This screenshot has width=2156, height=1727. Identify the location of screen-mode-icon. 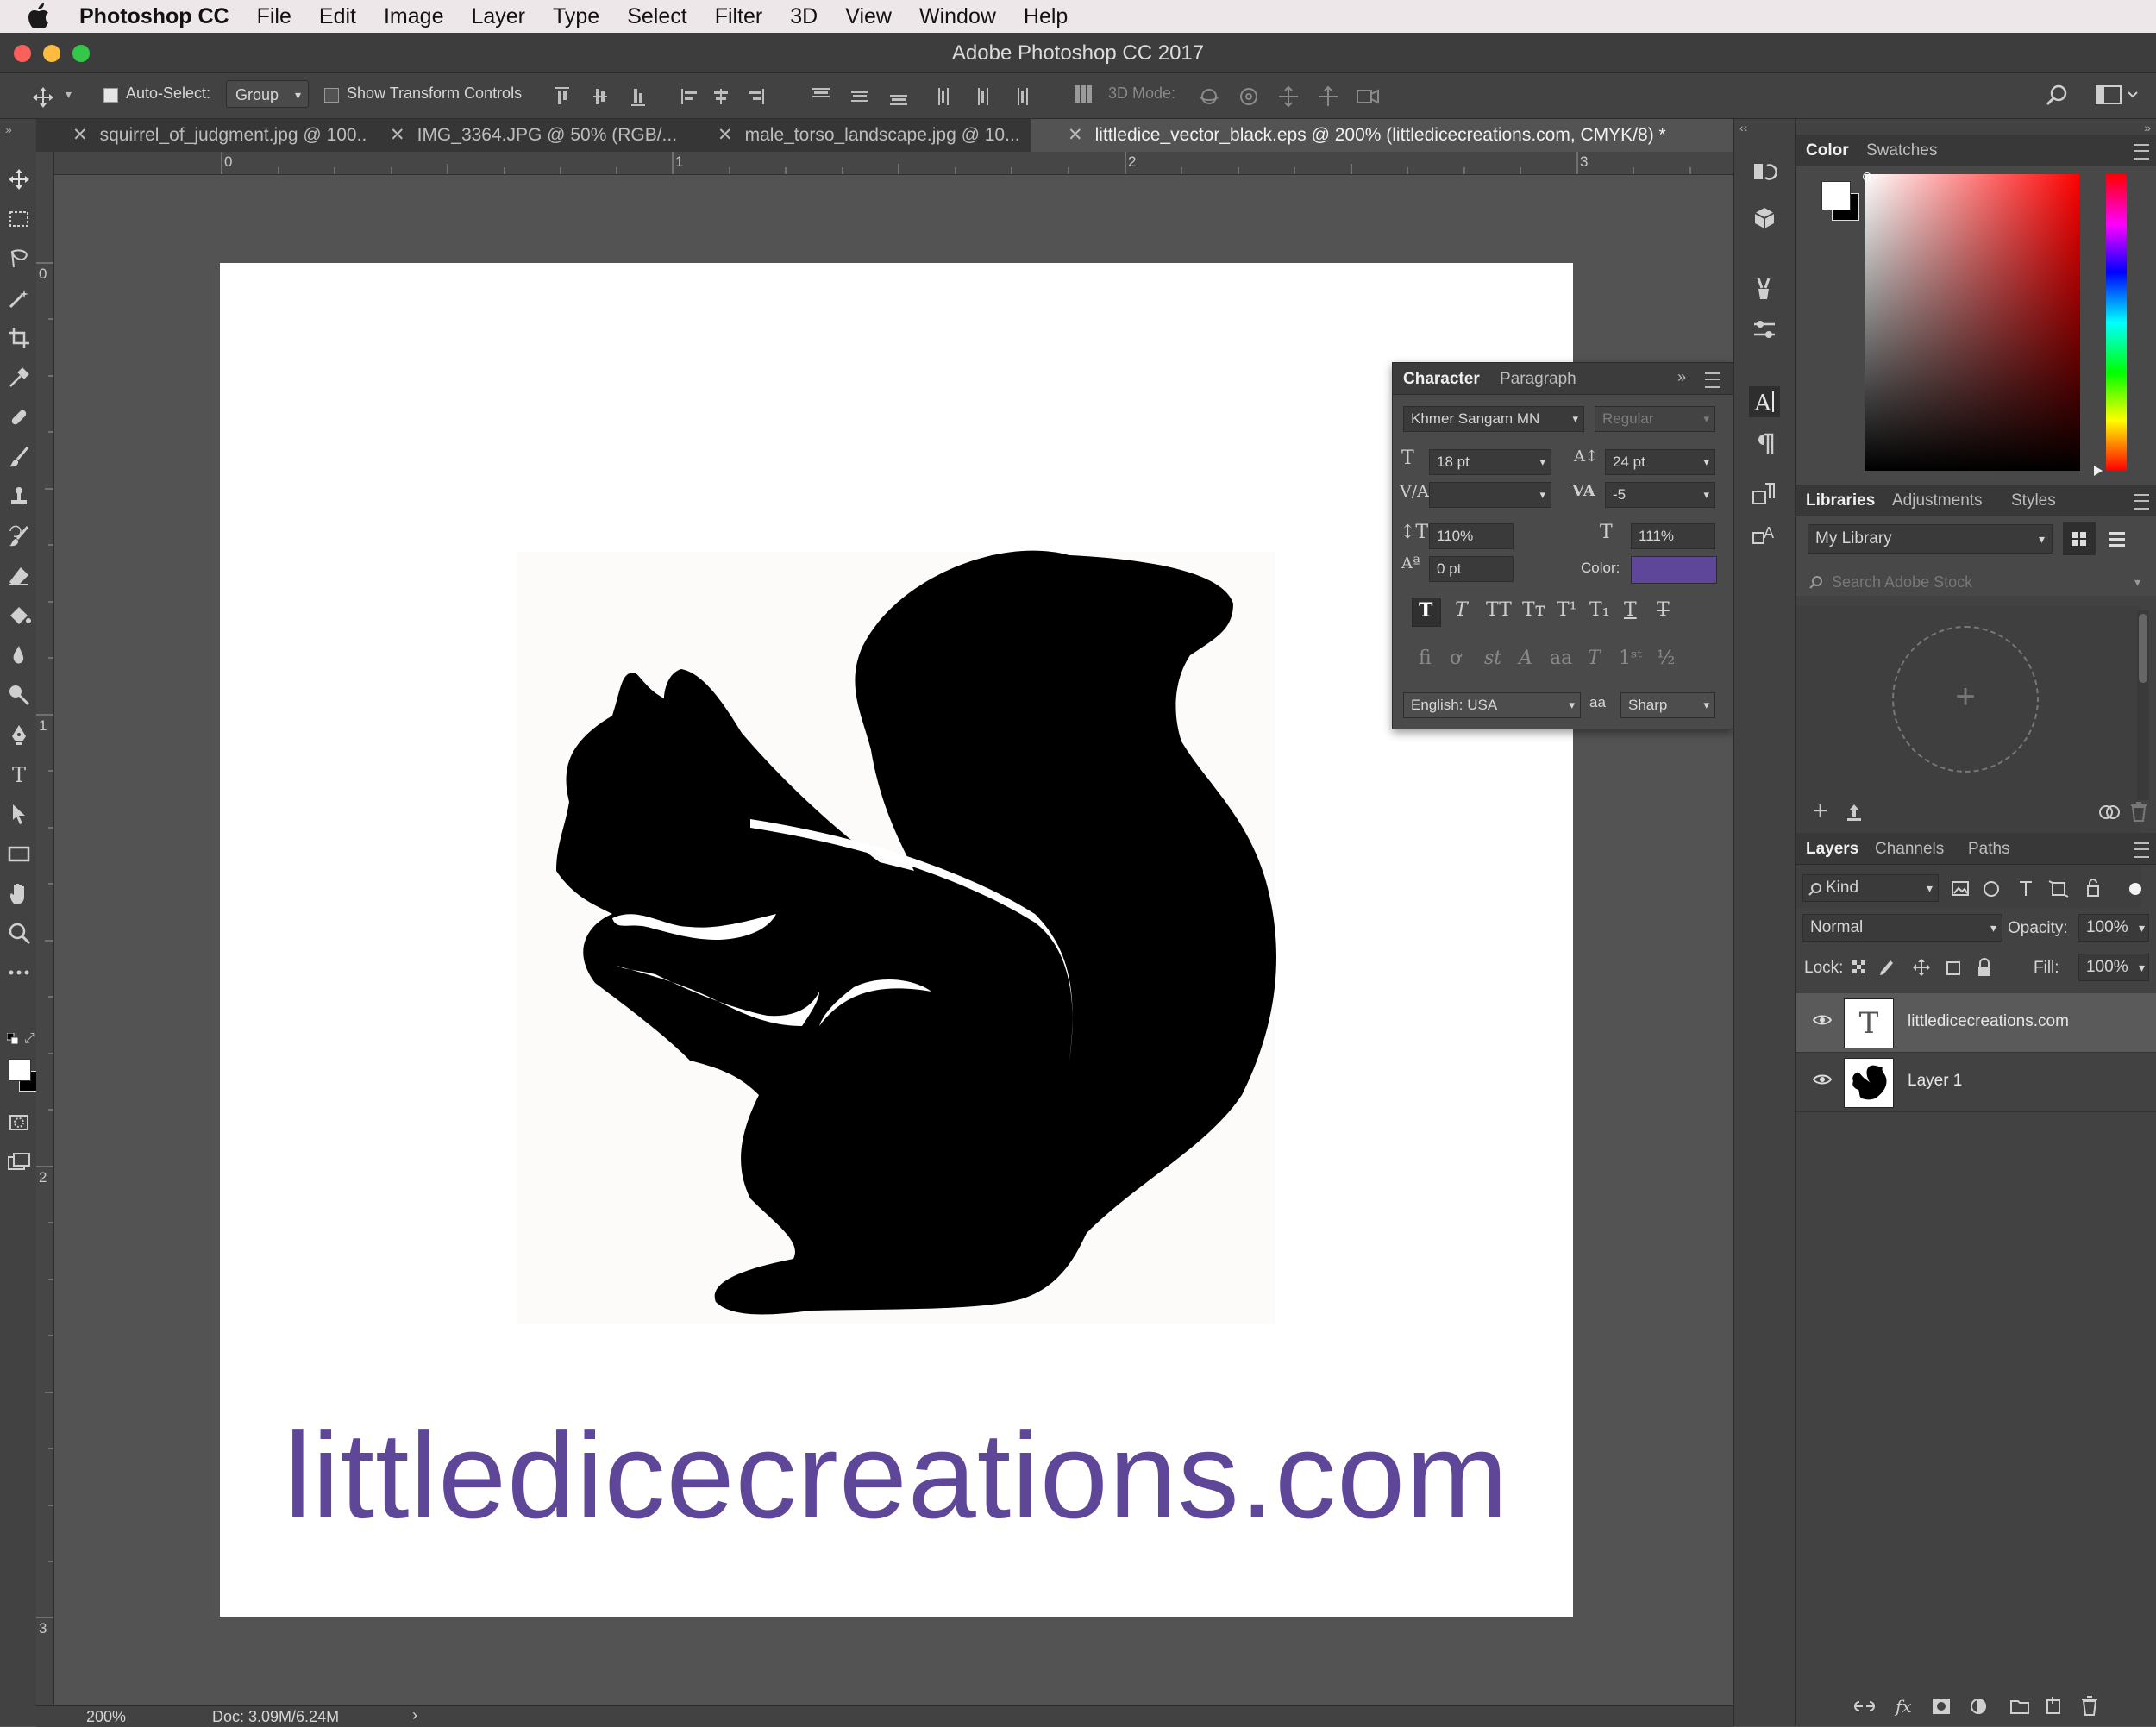
(19, 1162).